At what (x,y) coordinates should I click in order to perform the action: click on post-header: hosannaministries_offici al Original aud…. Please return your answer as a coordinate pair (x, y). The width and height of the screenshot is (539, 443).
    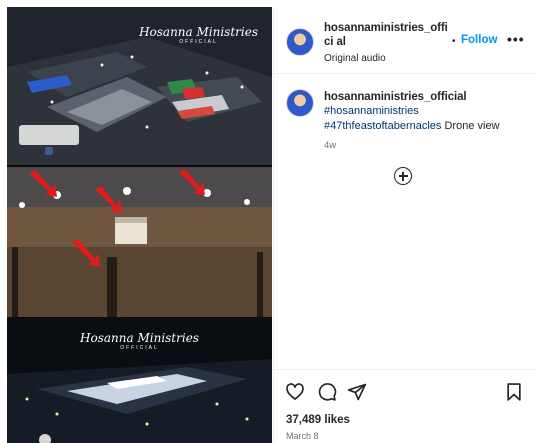
    Looking at the image, I should click on (404, 40).